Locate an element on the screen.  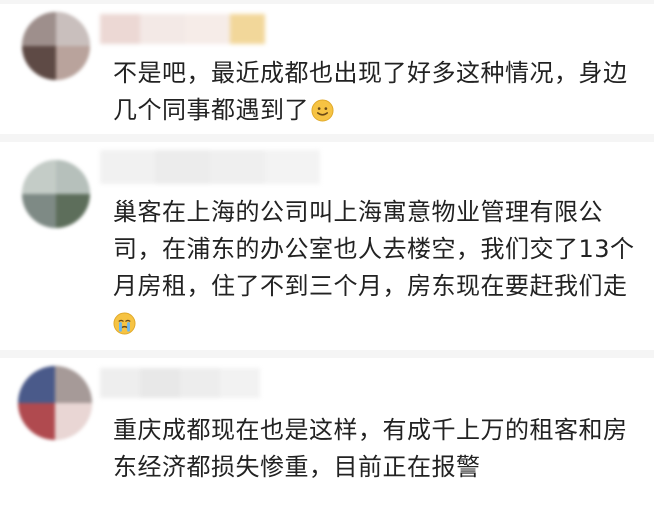
crying-emoji-icon is located at coordinates (124, 323).